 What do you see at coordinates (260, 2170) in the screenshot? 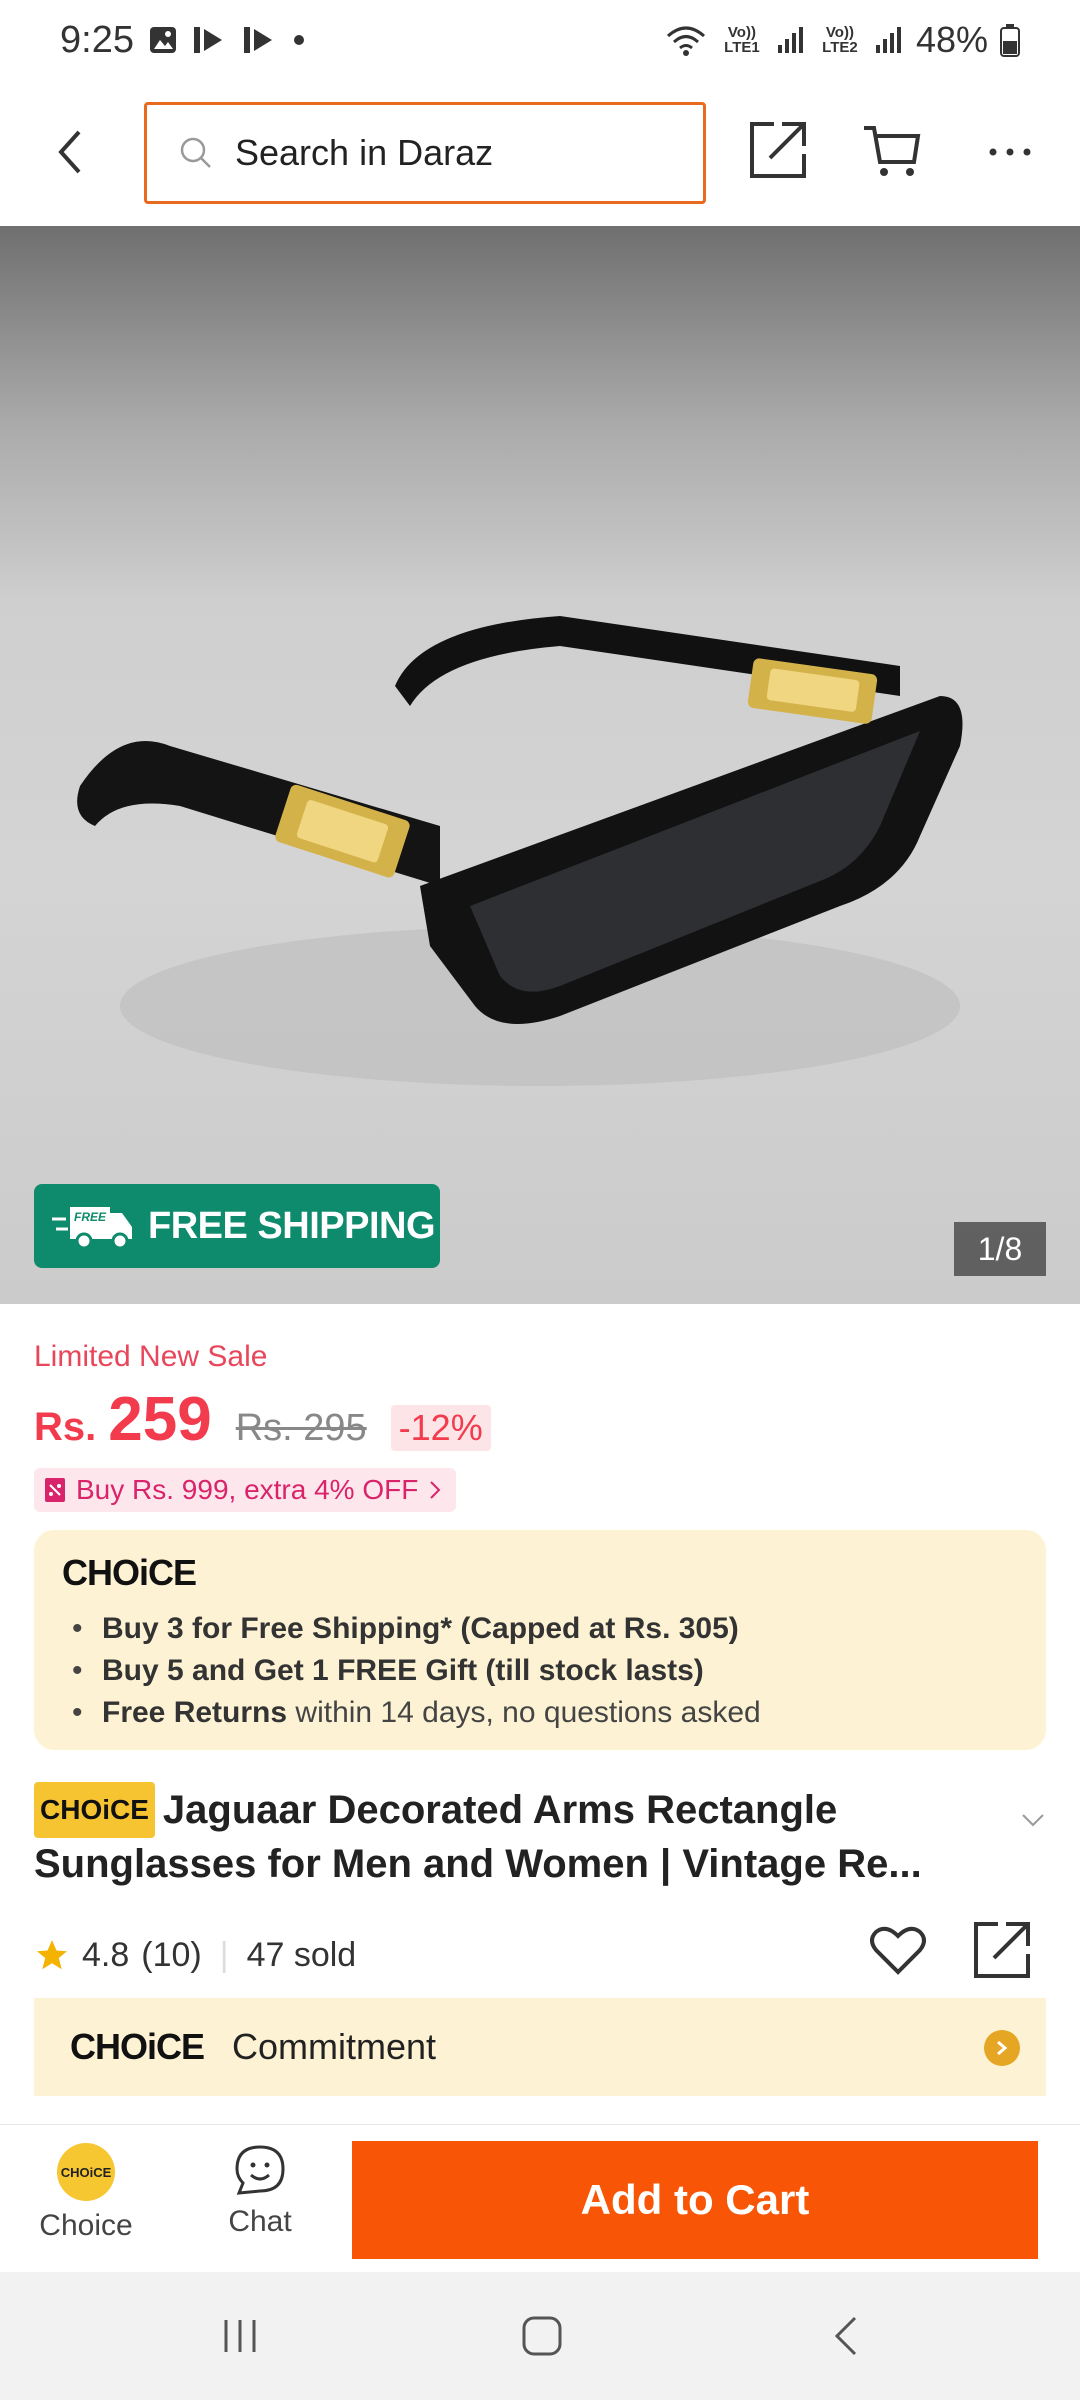
I see `chat-icon` at bounding box center [260, 2170].